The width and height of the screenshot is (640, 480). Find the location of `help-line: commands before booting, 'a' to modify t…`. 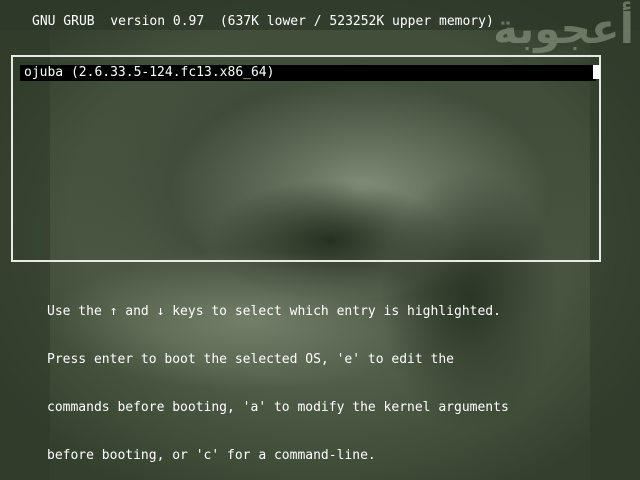

help-line: commands before booting, 'a' to modify t… is located at coordinates (278, 407).